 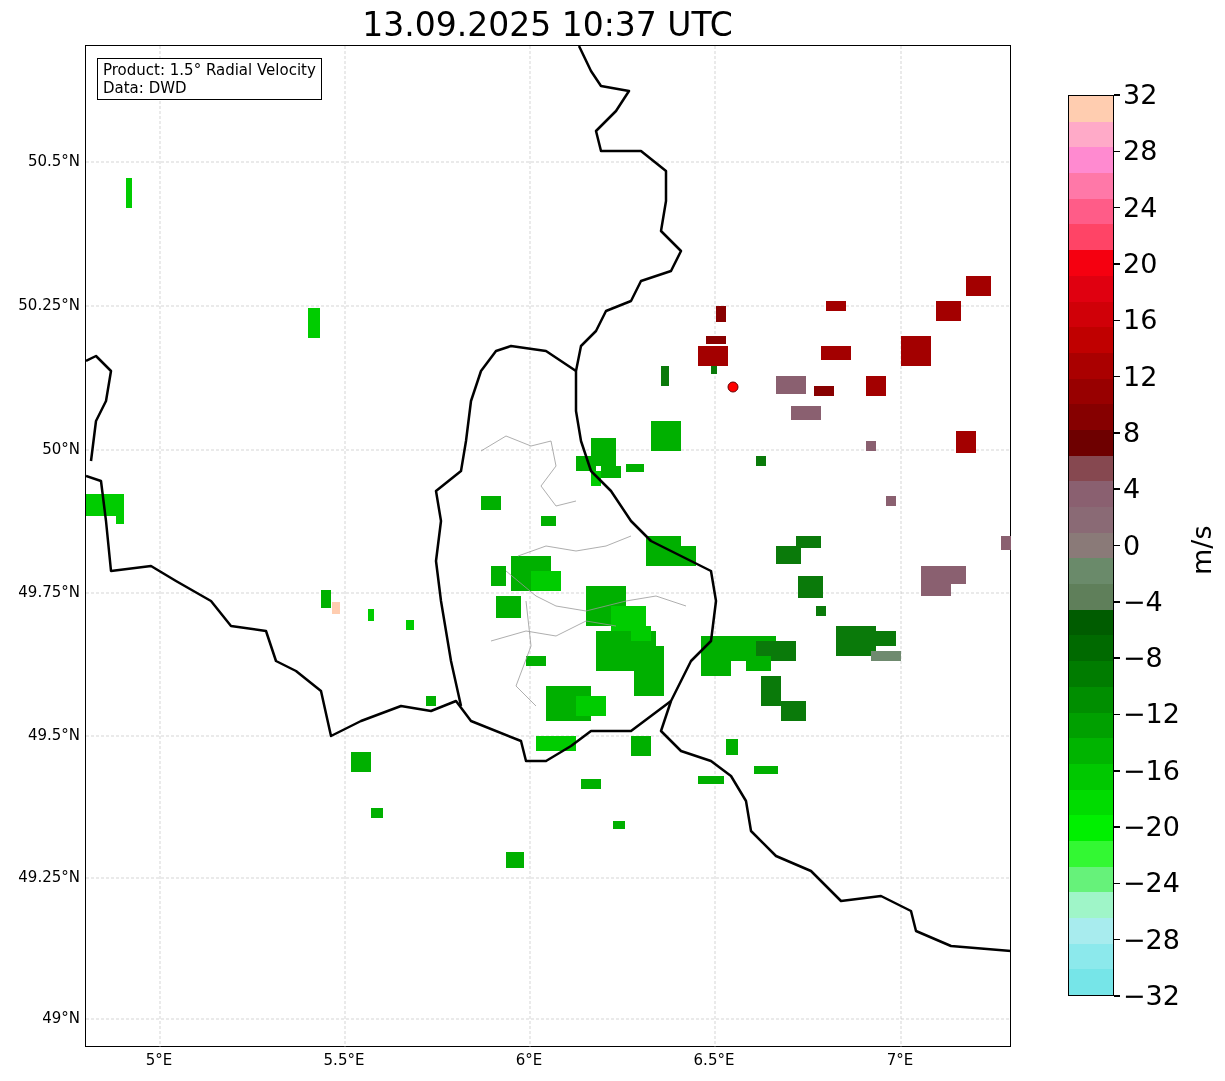 What do you see at coordinates (900, 1060) in the screenshot?
I see `longitude-label: 7°E` at bounding box center [900, 1060].